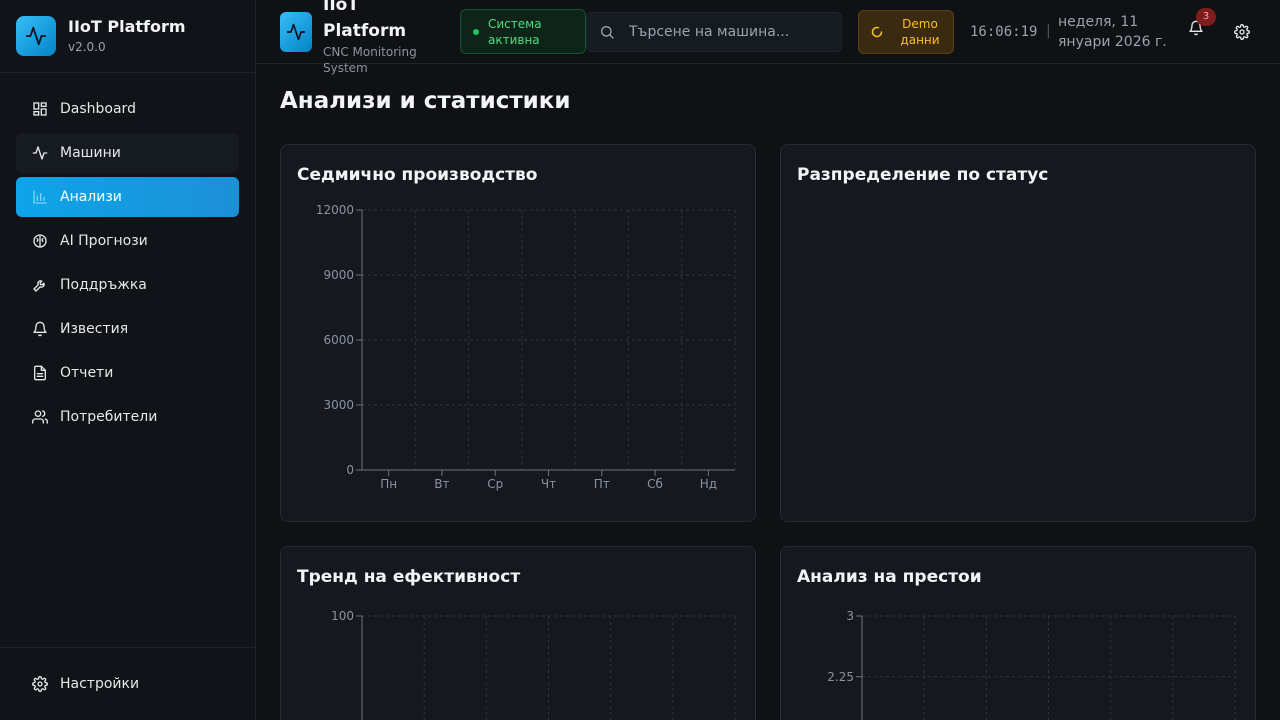 This screenshot has height=720, width=1280. Describe the element at coordinates (40, 329) in the screenshot. I see `bell-icon` at that location.